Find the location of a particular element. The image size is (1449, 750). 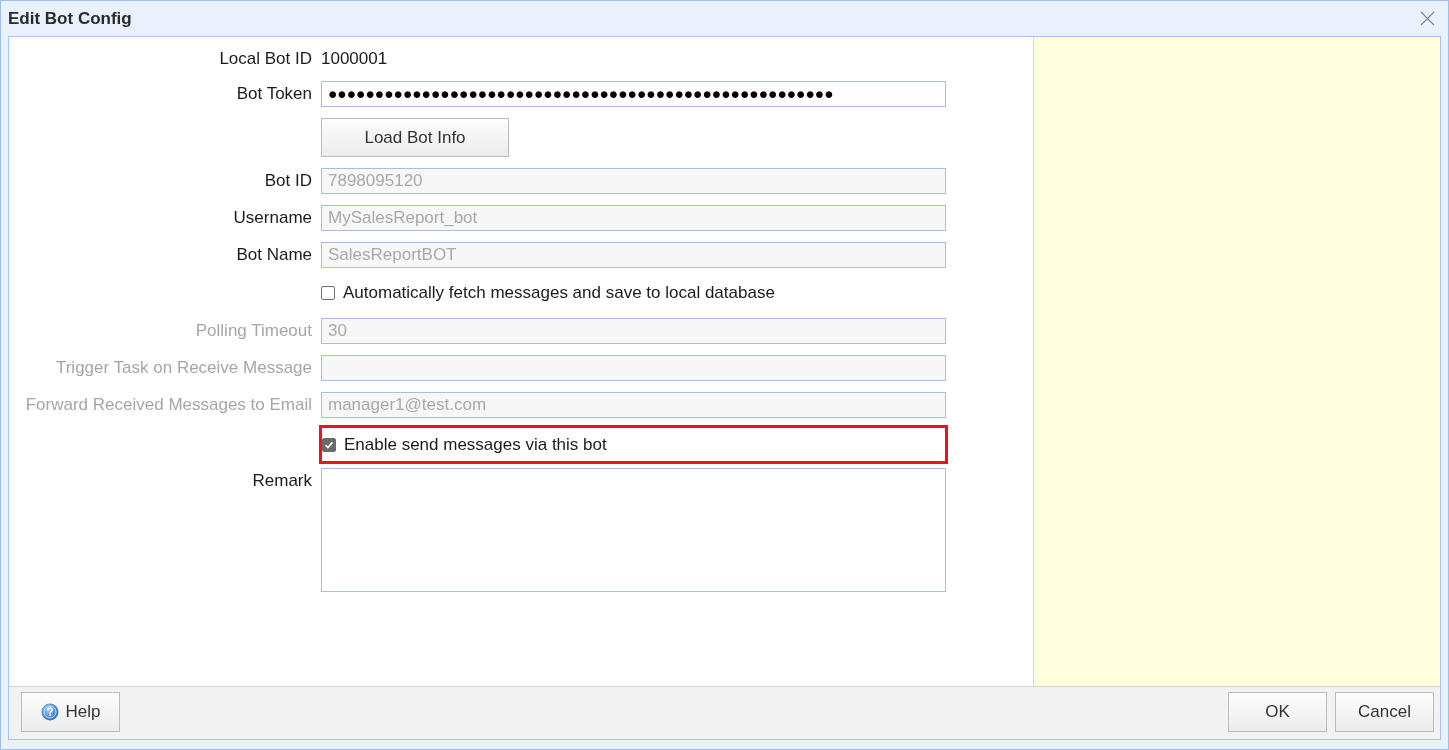

checkbox-label: Automatically fetch messages and save to local database is located at coordinates (559, 293).